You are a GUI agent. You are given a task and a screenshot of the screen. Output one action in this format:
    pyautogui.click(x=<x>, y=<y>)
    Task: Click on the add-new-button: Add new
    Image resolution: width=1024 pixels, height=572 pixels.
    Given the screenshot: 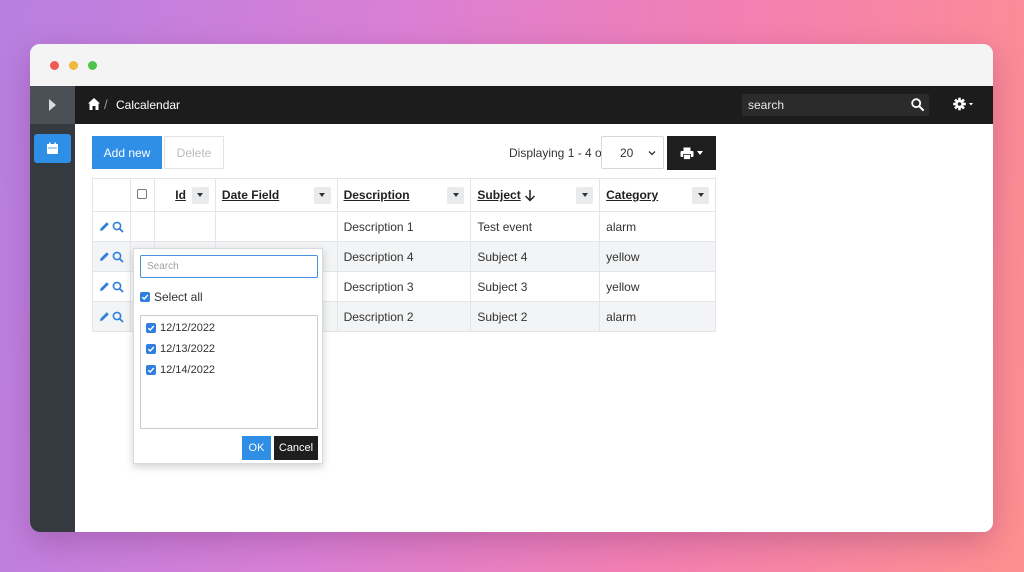 What is the action you would take?
    pyautogui.click(x=127, y=152)
    